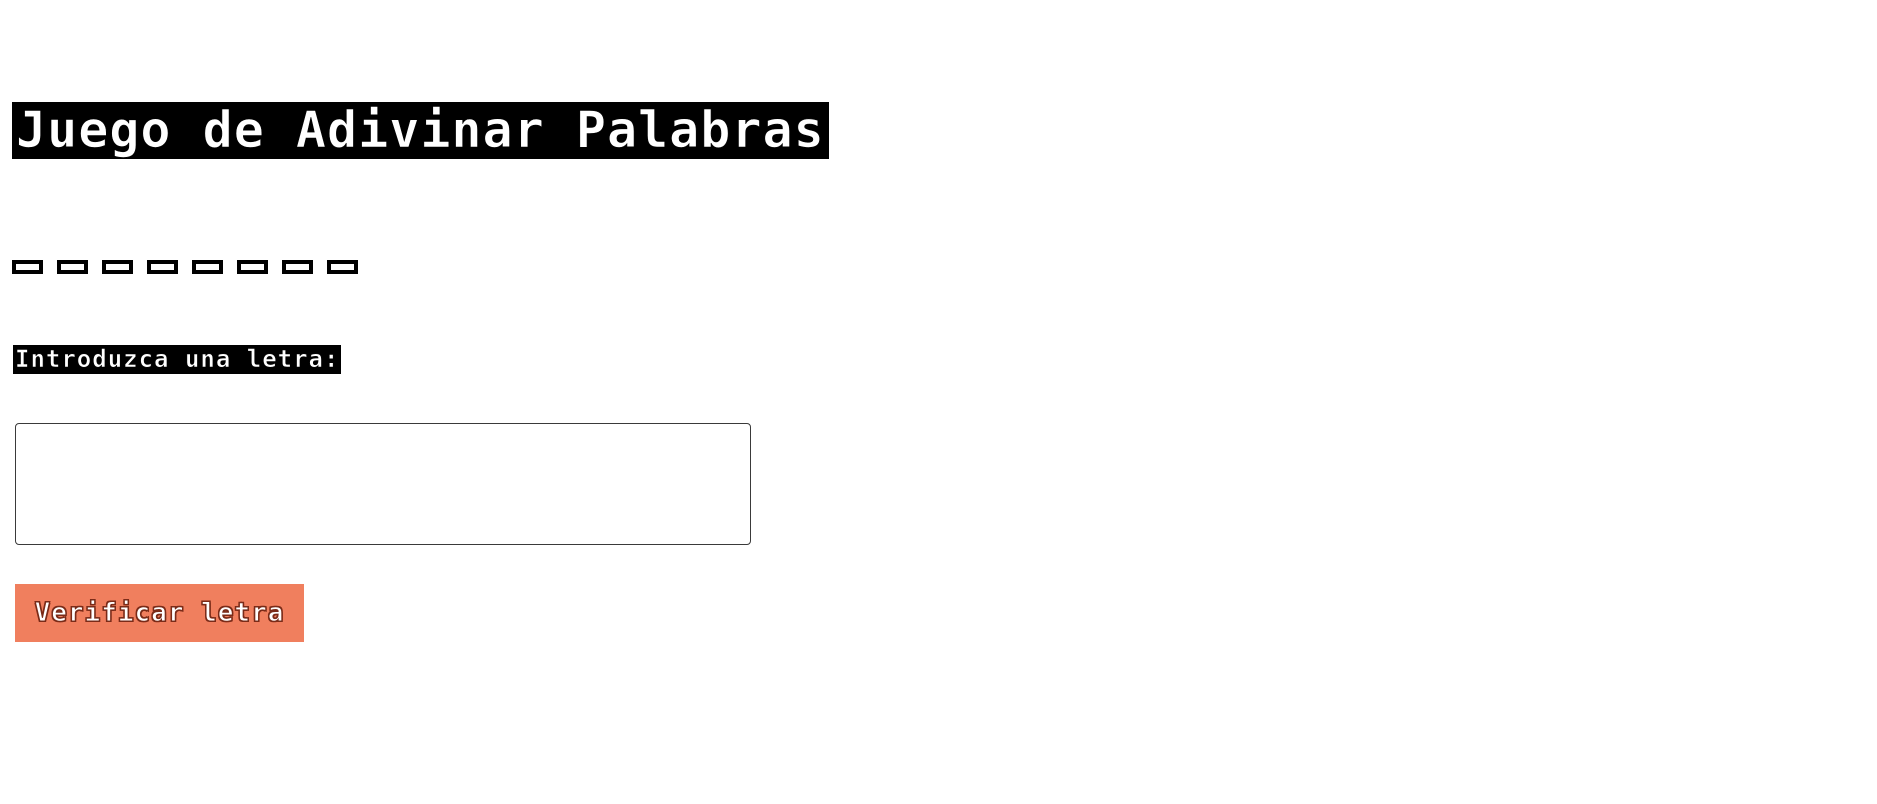  I want to click on page-title: Juego de Adivinar Palabras, so click(420, 130).